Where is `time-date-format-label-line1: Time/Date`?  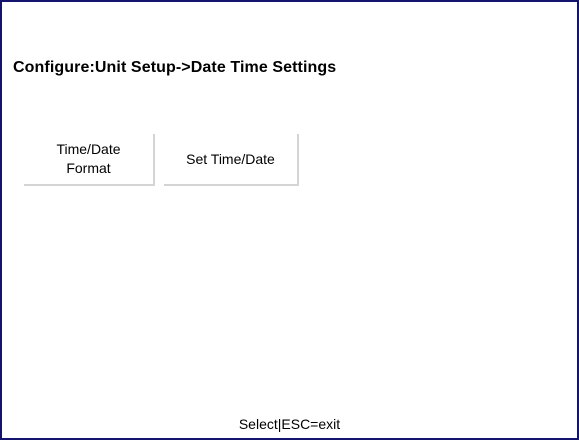 time-date-format-label-line1: Time/Date is located at coordinates (88, 149).